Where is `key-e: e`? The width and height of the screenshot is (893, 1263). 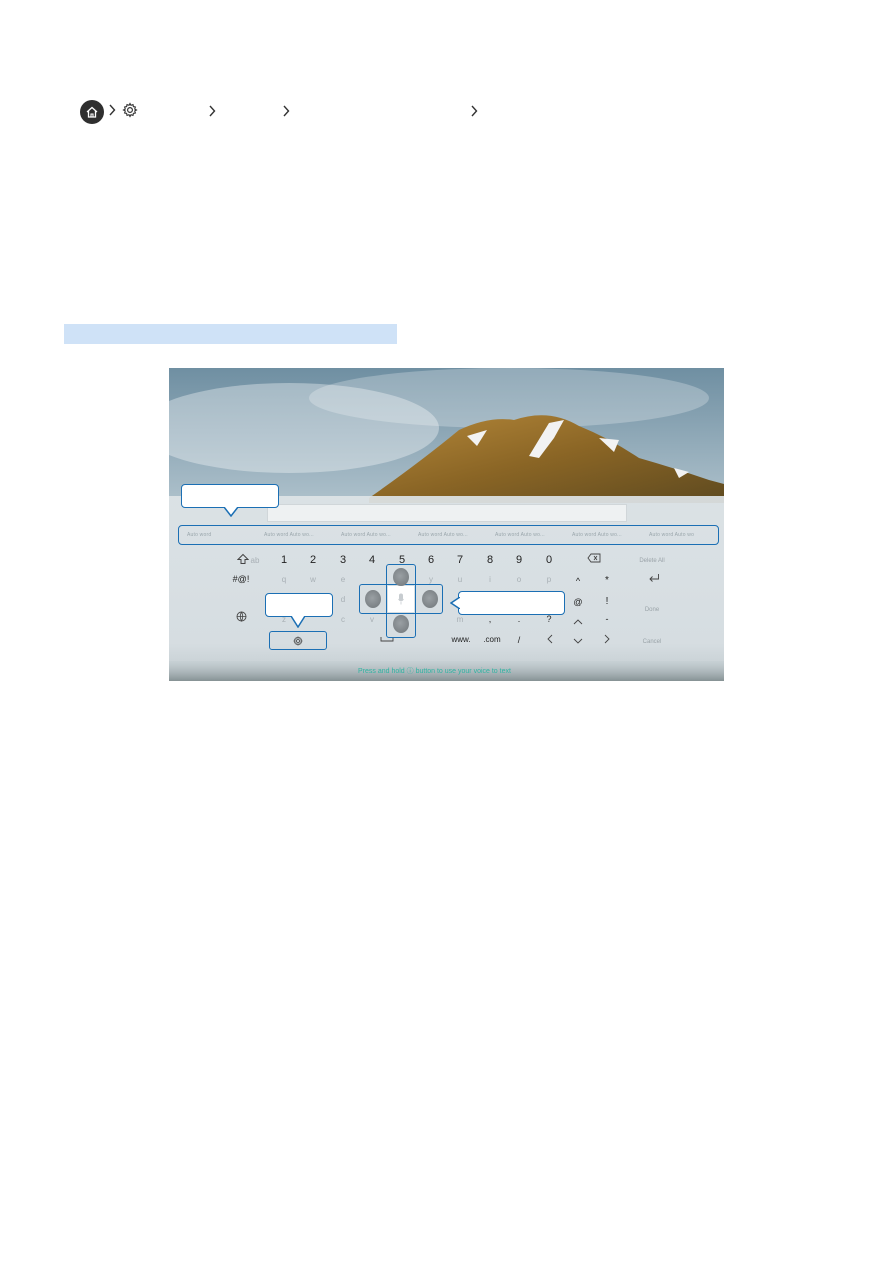 key-e: e is located at coordinates (343, 580).